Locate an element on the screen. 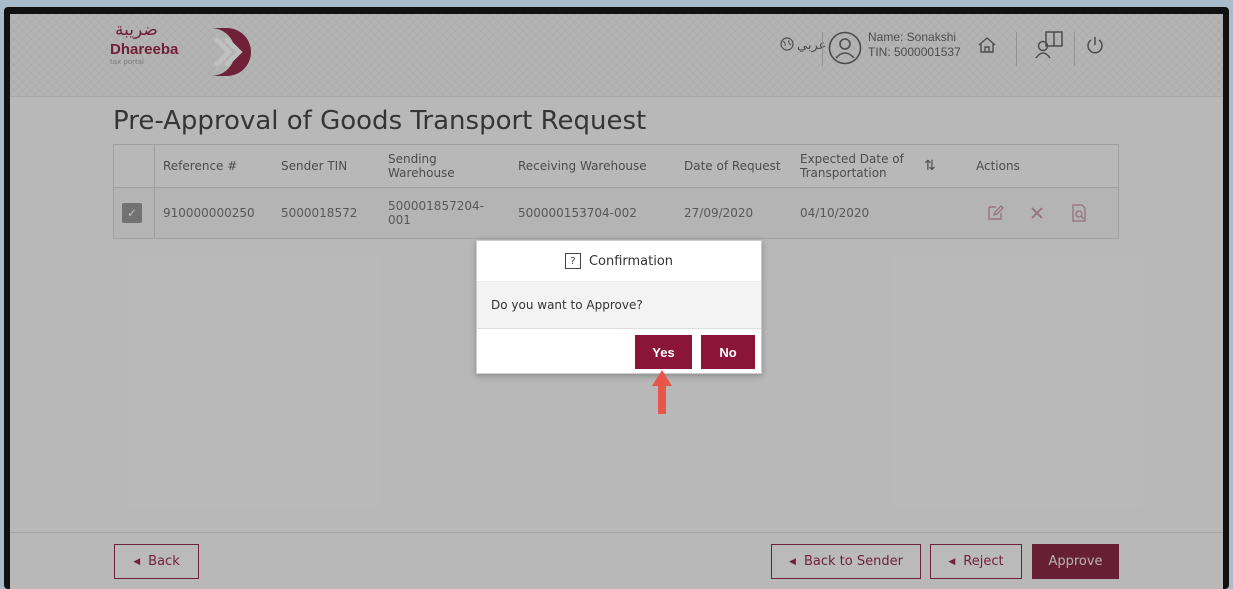 The width and height of the screenshot is (1233, 589). yes-button: Yes is located at coordinates (663, 352).